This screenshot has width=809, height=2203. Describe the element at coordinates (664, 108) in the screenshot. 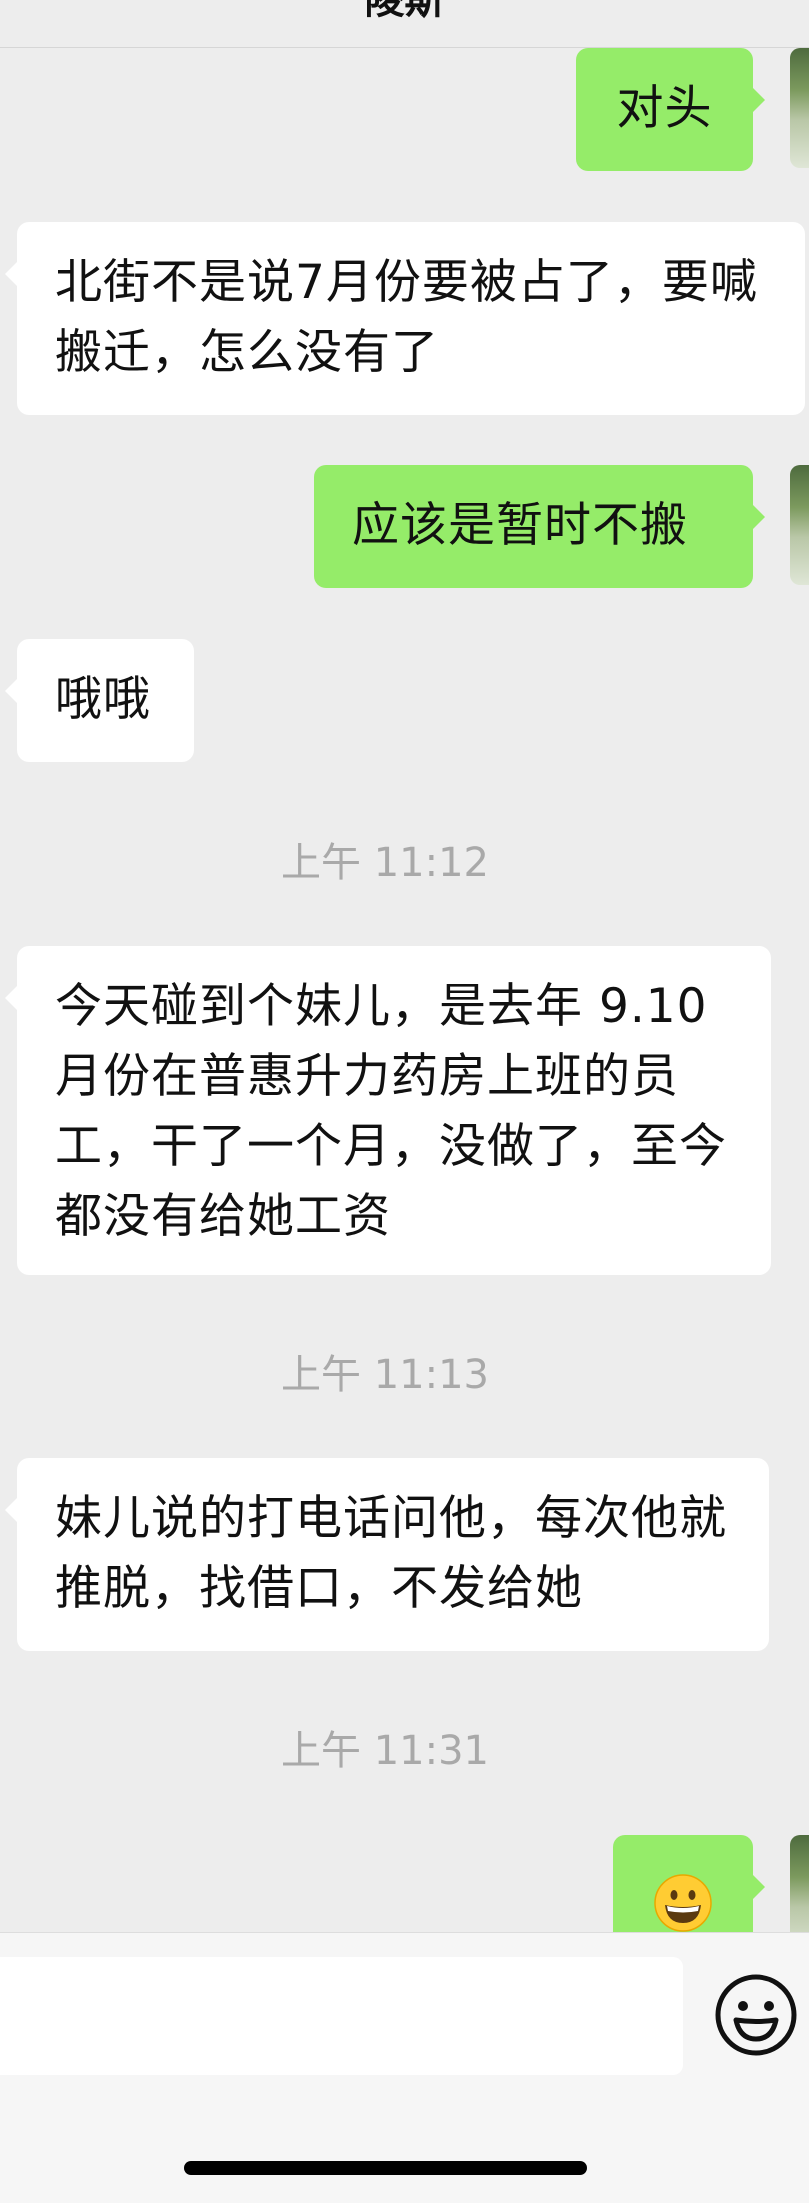

I see `message-text: 对头` at that location.